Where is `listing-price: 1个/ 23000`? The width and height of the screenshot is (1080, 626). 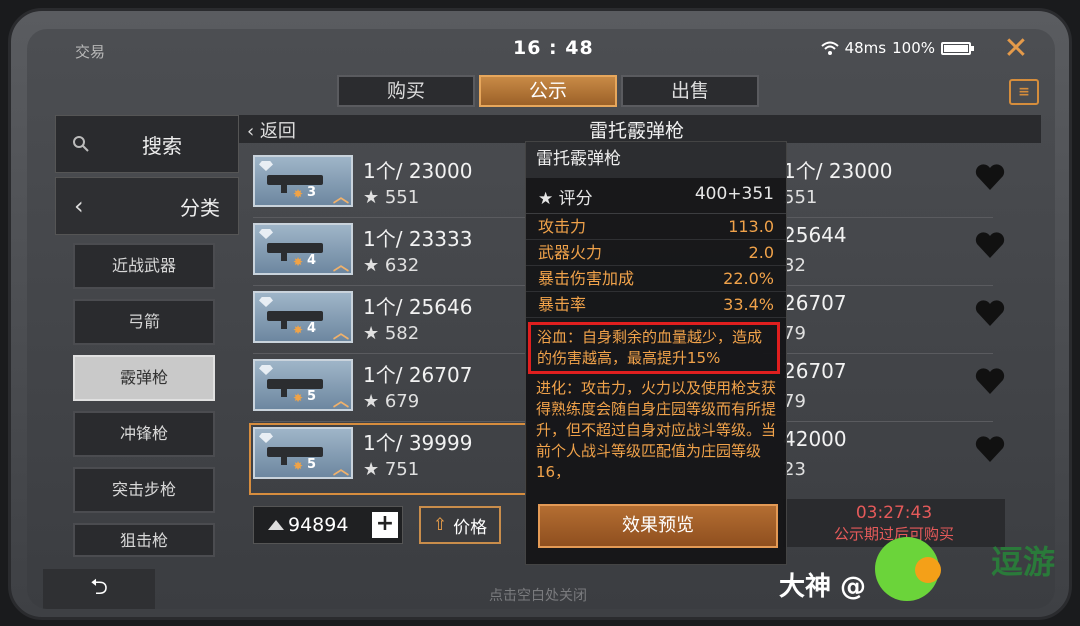 listing-price: 1个/ 23000 is located at coordinates (418, 171).